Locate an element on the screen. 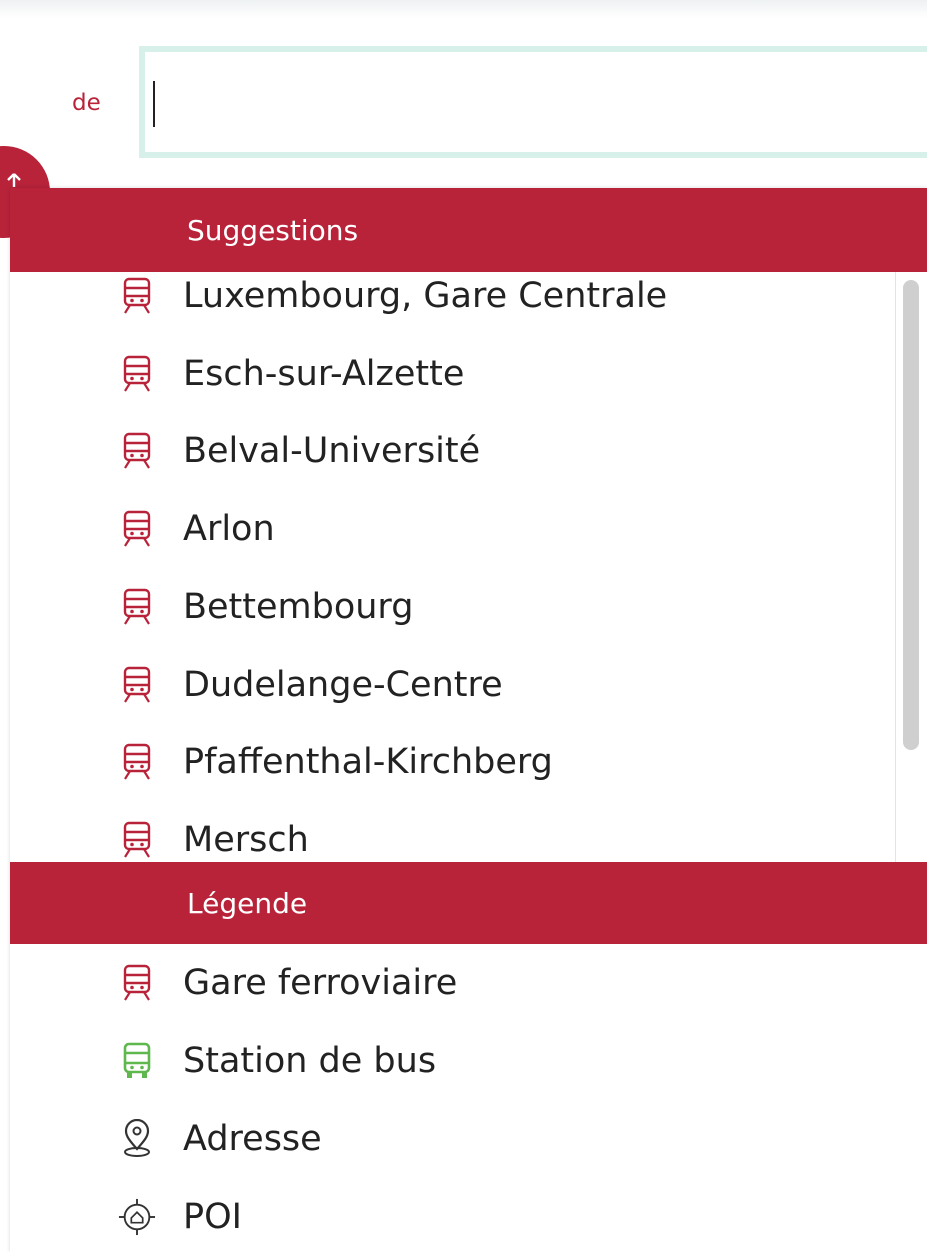 The height and width of the screenshot is (1252, 927). suggestions-header-label: Suggestions is located at coordinates (273, 230).